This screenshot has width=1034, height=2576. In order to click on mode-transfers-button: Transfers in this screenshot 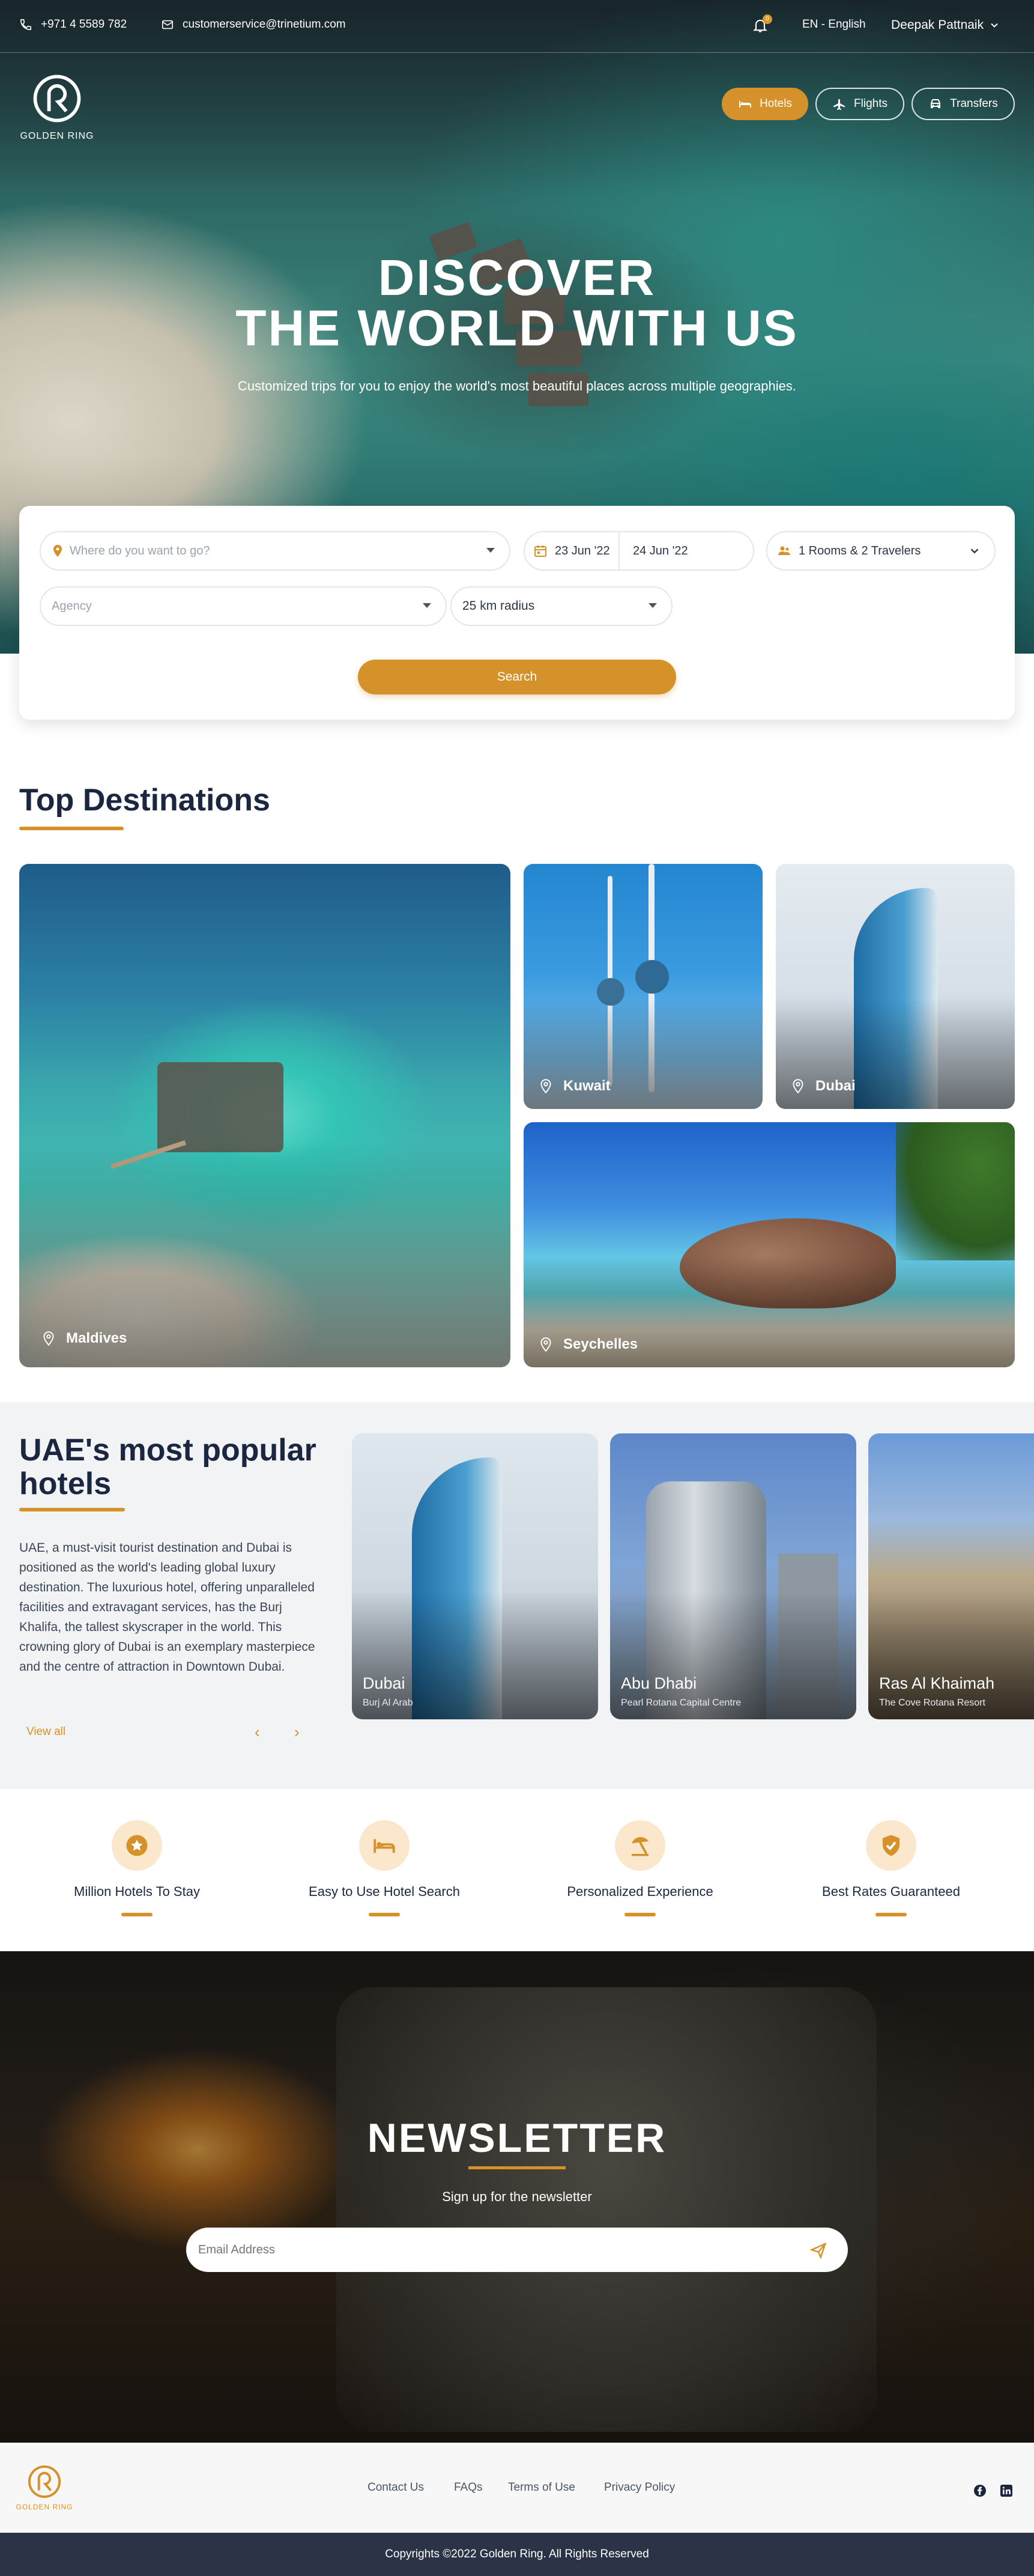, I will do `click(963, 104)`.